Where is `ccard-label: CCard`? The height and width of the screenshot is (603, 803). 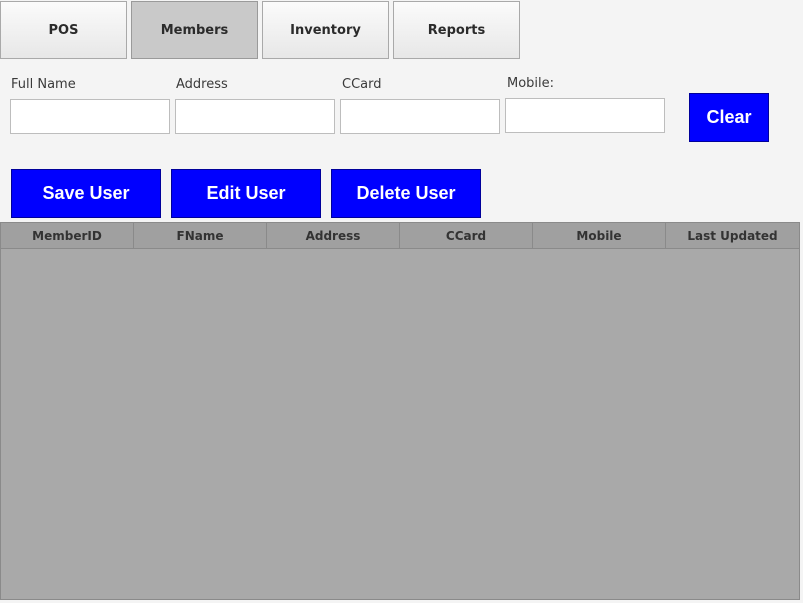
ccard-label: CCard is located at coordinates (362, 84).